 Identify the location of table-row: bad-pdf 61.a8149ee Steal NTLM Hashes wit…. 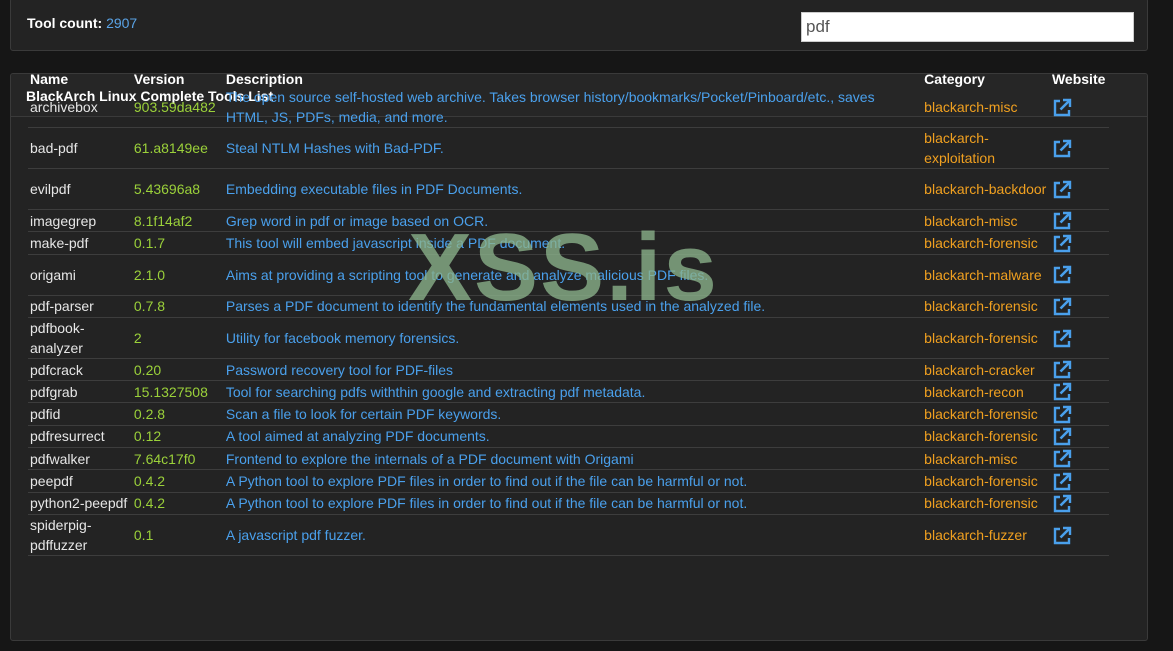
(568, 148).